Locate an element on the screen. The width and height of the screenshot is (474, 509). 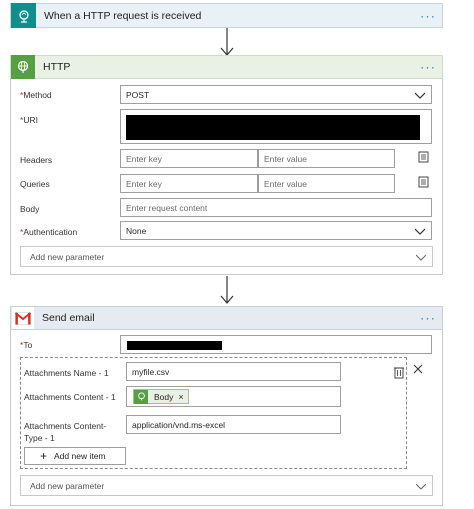
http-card-header: HTTP ··· is located at coordinates (226, 67).